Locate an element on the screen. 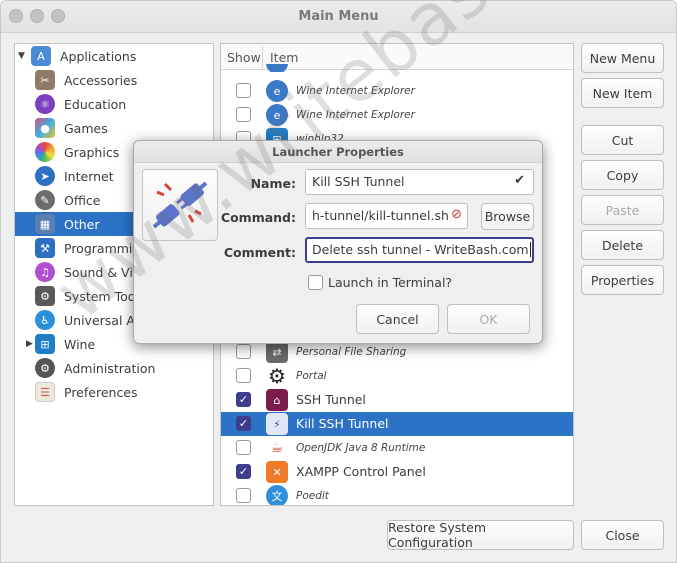 The height and width of the screenshot is (563, 677). list-item: ⚙ Portal is located at coordinates (397, 376).